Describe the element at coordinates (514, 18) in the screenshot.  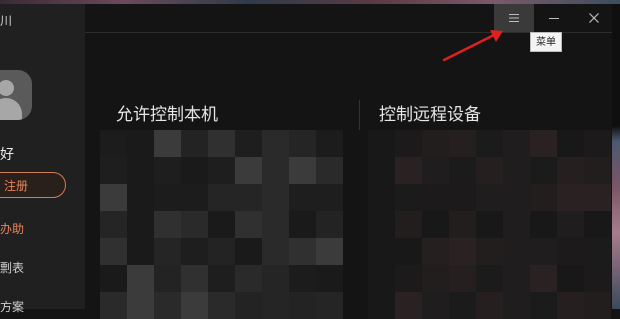
I see `hamburger-icon` at that location.